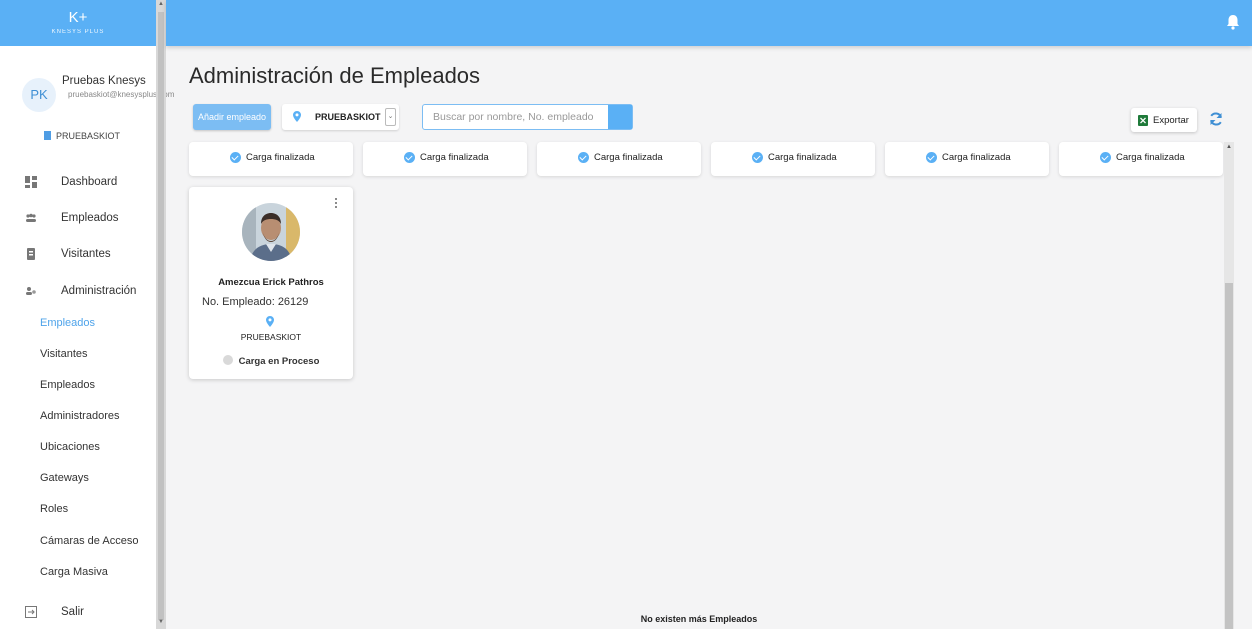 This screenshot has height=629, width=1252. What do you see at coordinates (1171, 120) in the screenshot?
I see `export-label: Exportar` at bounding box center [1171, 120].